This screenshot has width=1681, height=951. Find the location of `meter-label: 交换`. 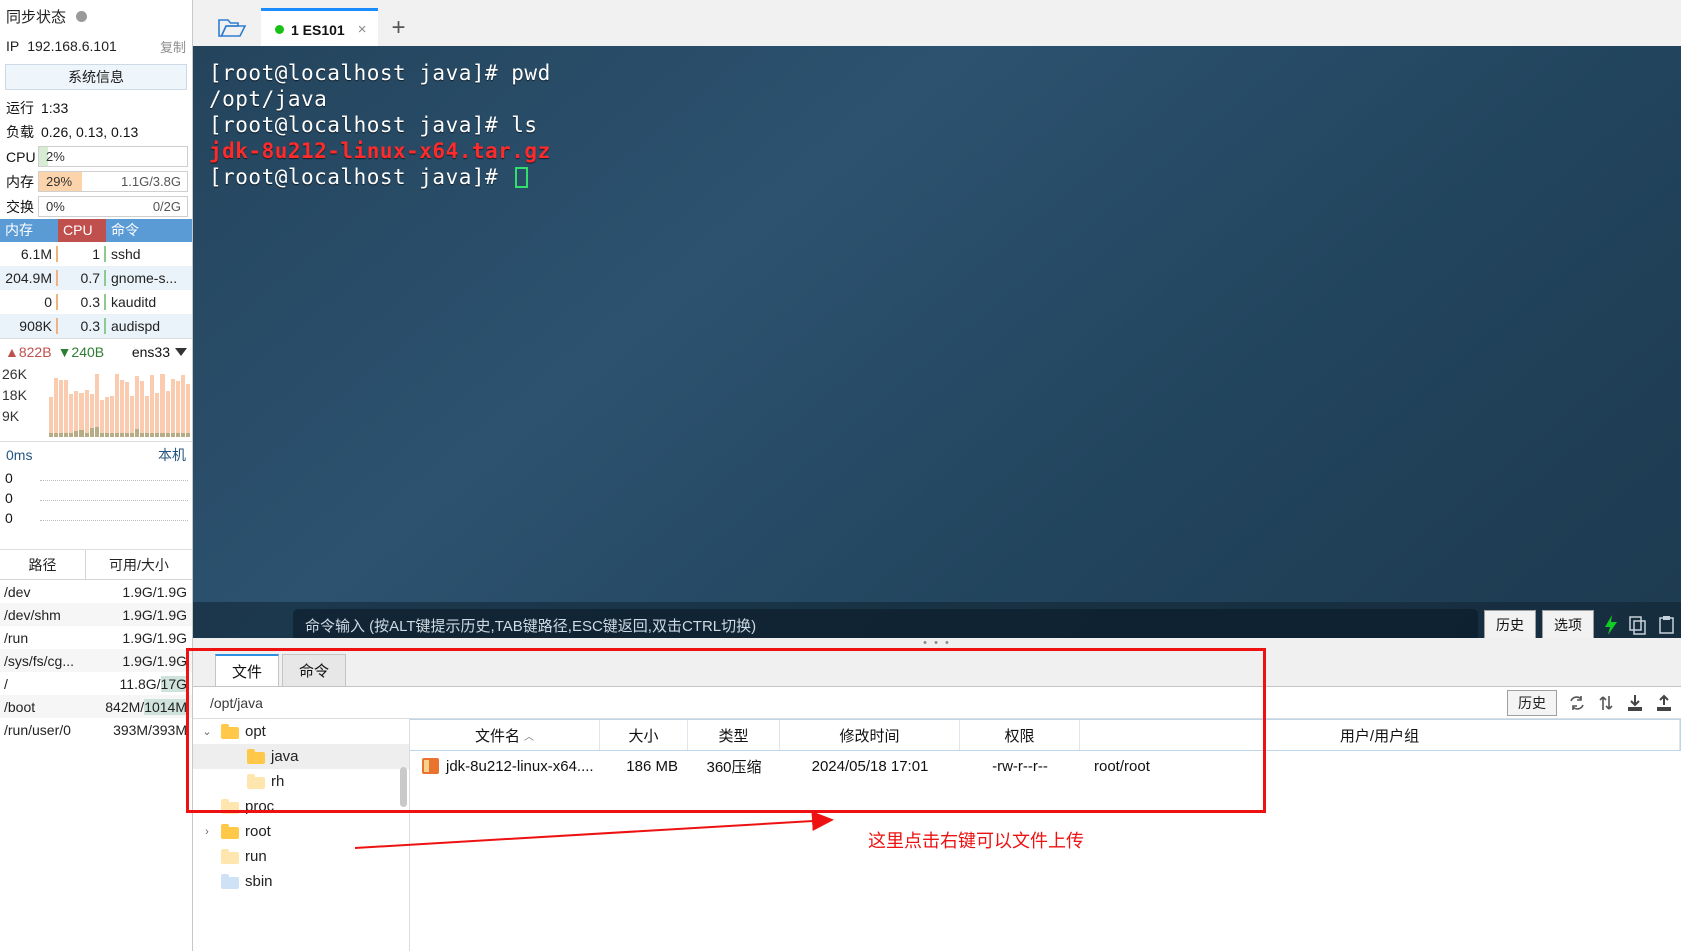

meter-label: 交换 is located at coordinates (20, 206).